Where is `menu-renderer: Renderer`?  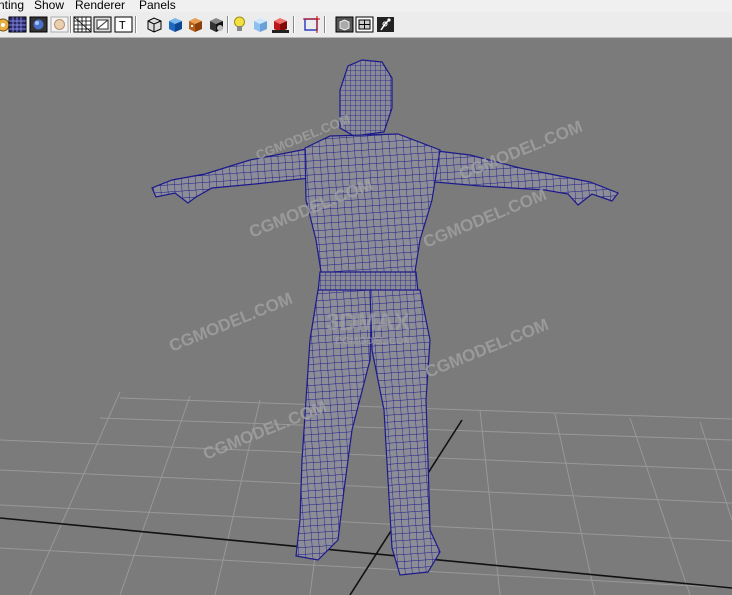 menu-renderer: Renderer is located at coordinates (100, 5).